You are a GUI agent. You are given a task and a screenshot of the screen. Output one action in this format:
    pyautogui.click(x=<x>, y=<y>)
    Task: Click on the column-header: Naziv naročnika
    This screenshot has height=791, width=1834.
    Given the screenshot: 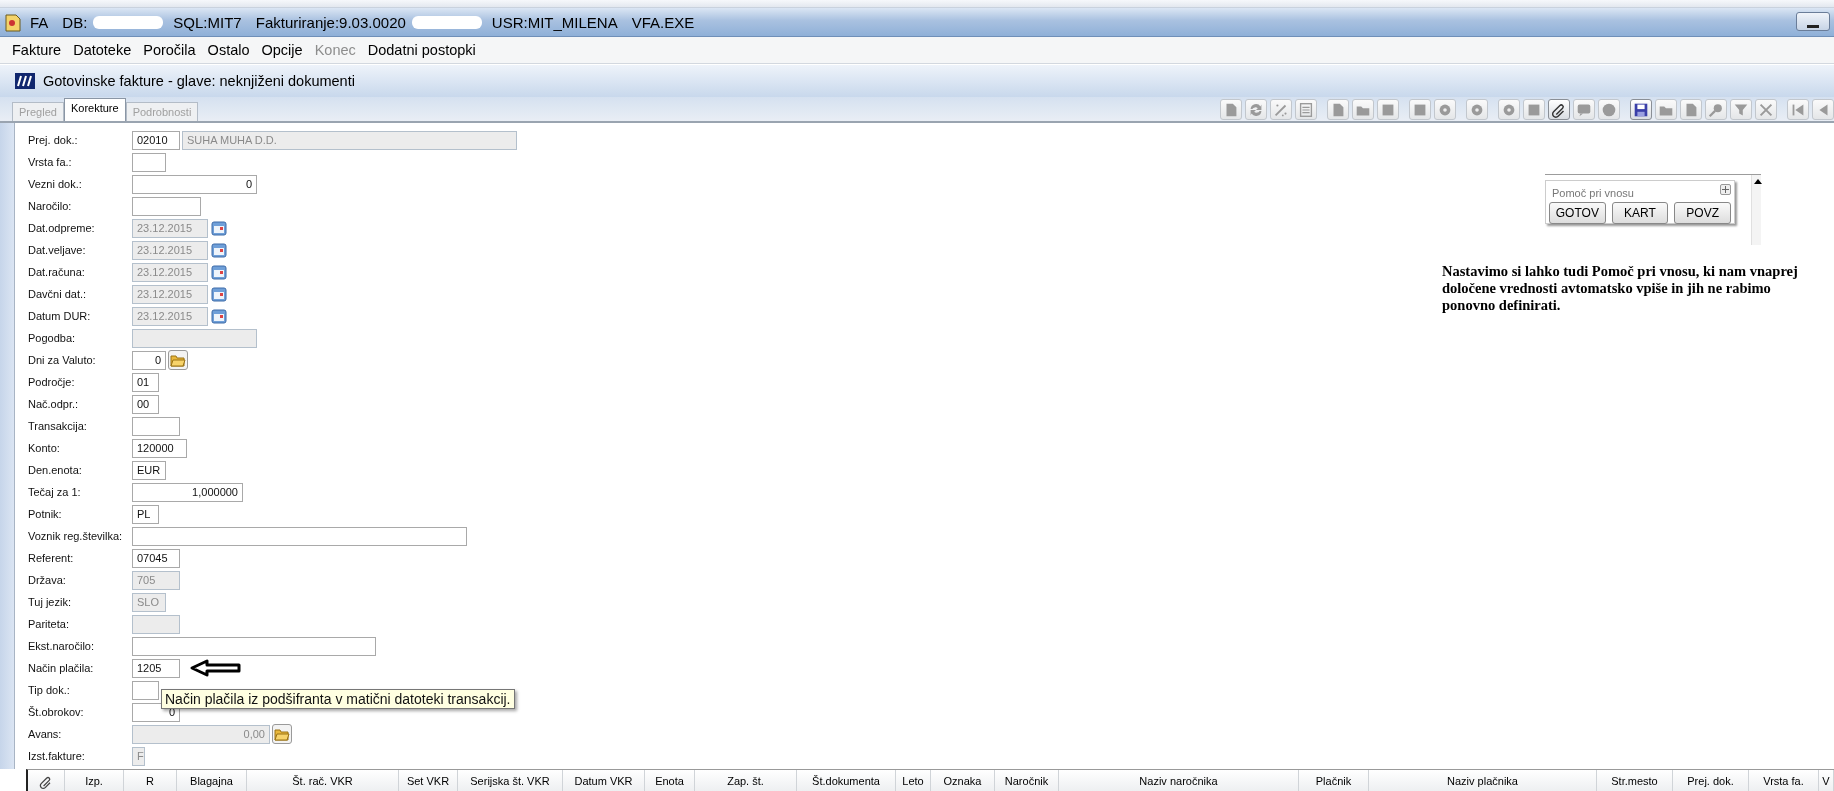 What is the action you would take?
    pyautogui.click(x=1179, y=780)
    